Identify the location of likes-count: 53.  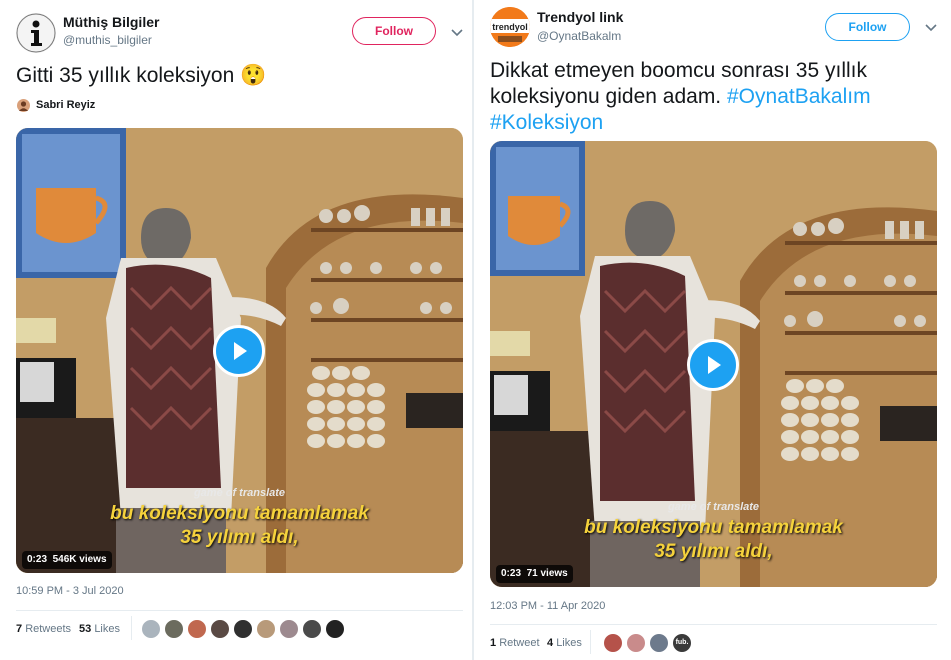
(85, 629).